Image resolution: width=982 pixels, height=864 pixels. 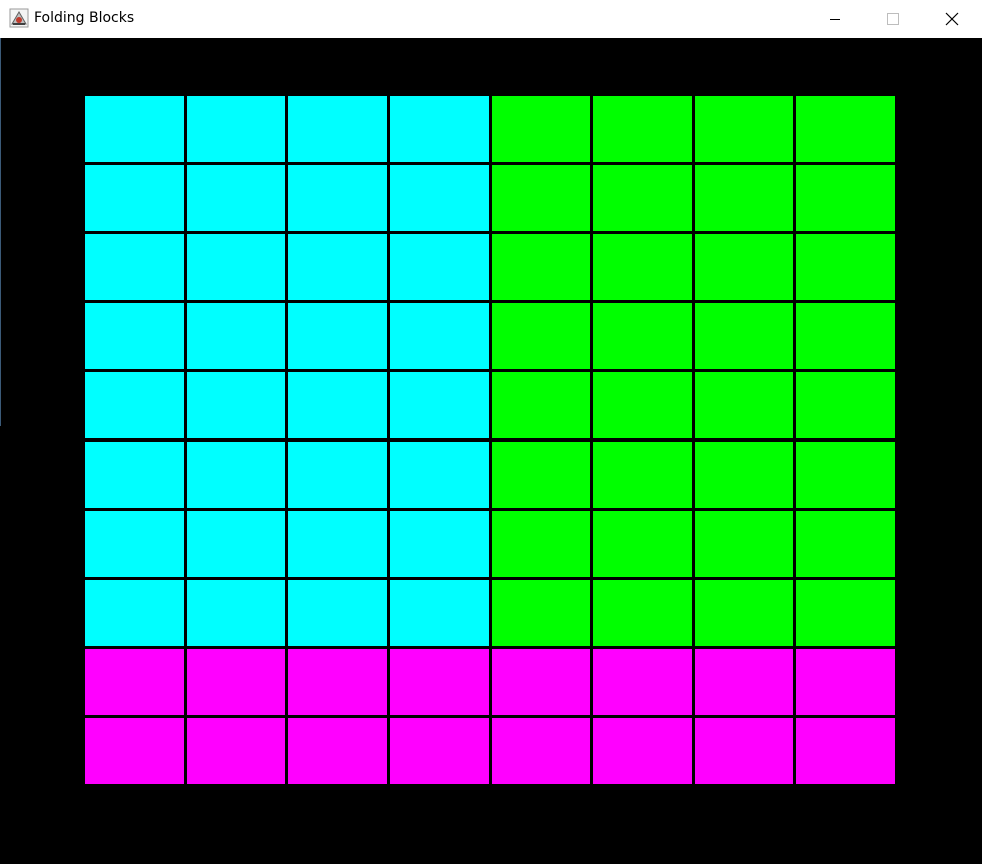 What do you see at coordinates (84, 18) in the screenshot?
I see `window-title: Folding Blocks` at bounding box center [84, 18].